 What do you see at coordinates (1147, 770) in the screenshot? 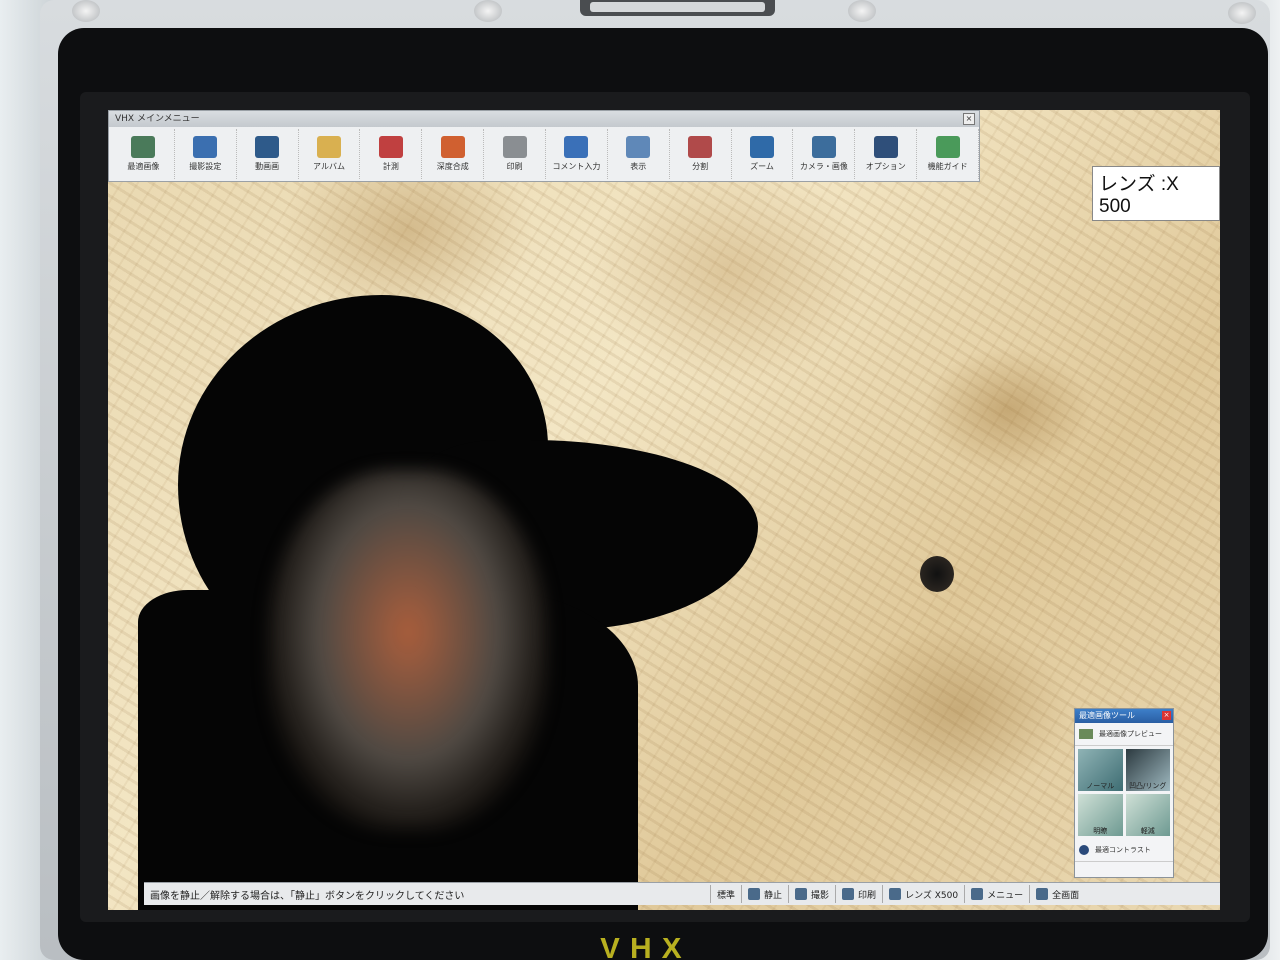
I see `thumb-ring: 凹凸/リング` at bounding box center [1147, 770].